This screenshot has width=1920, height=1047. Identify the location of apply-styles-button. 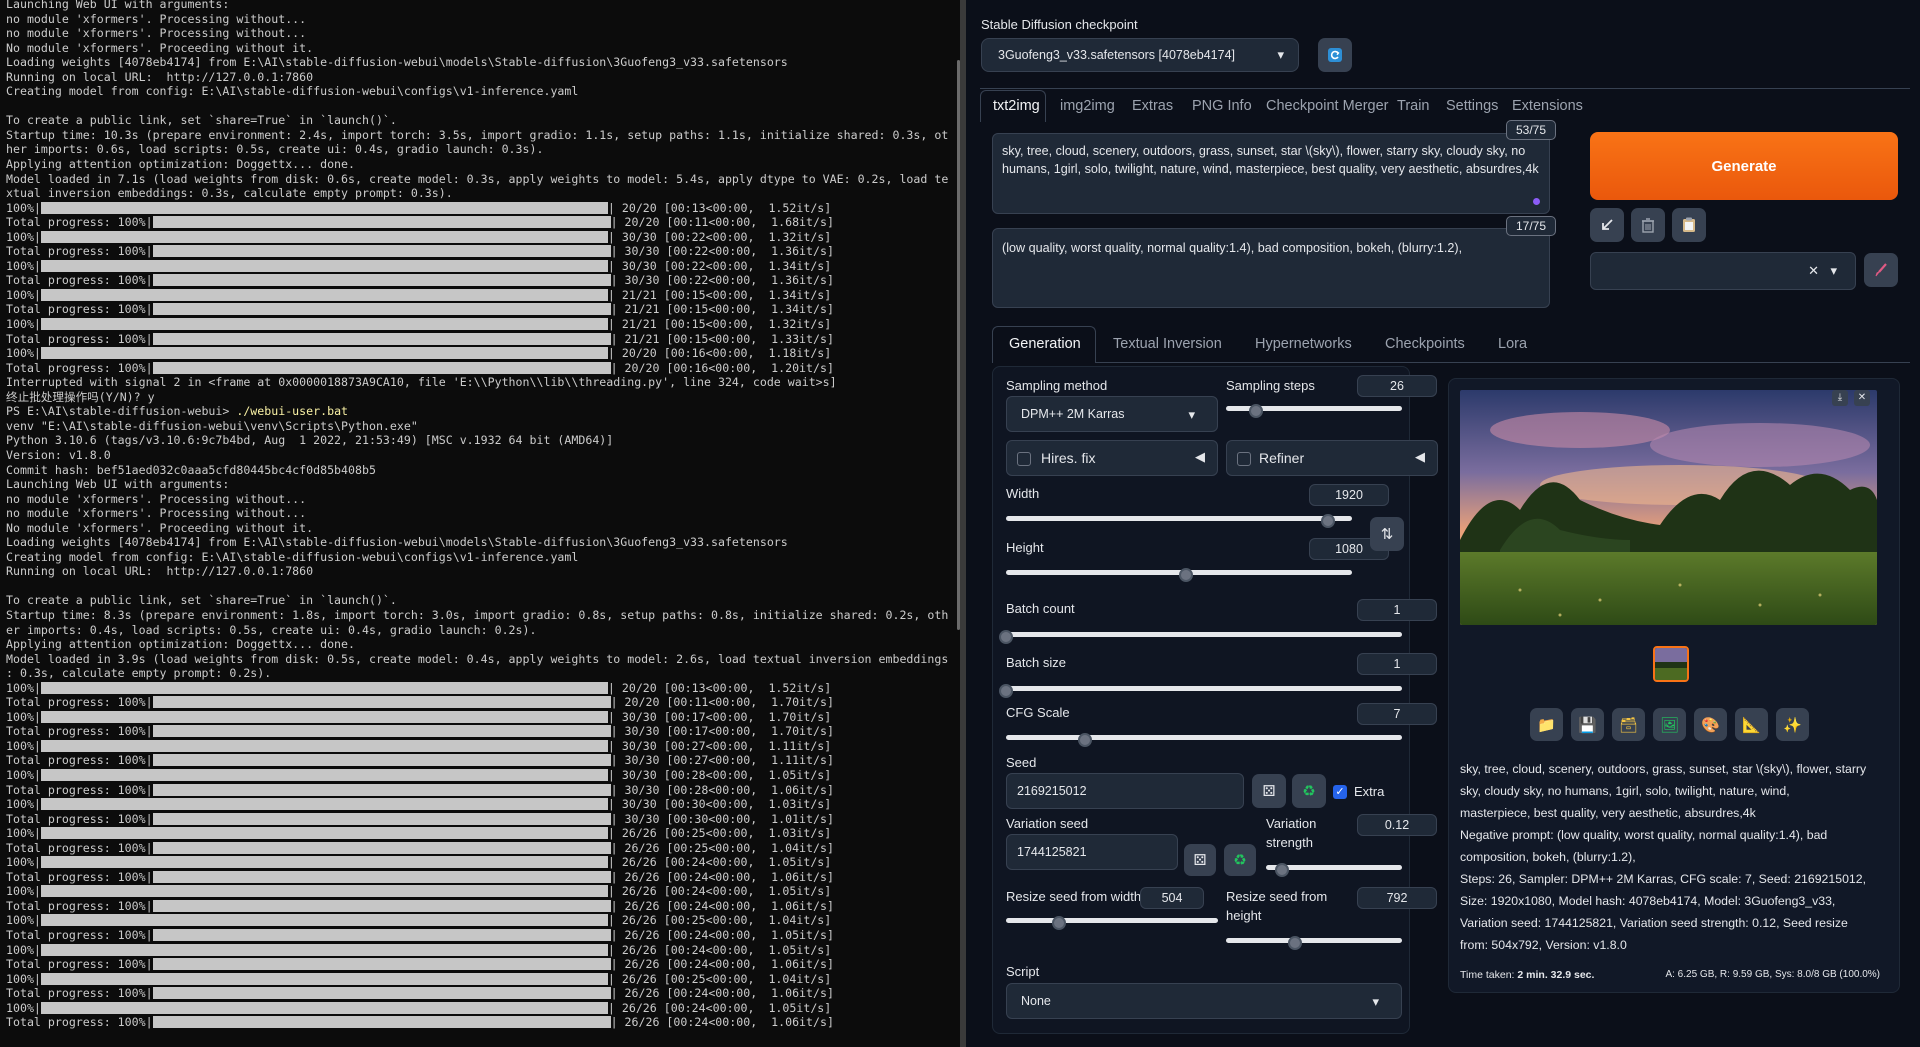
(1689, 225).